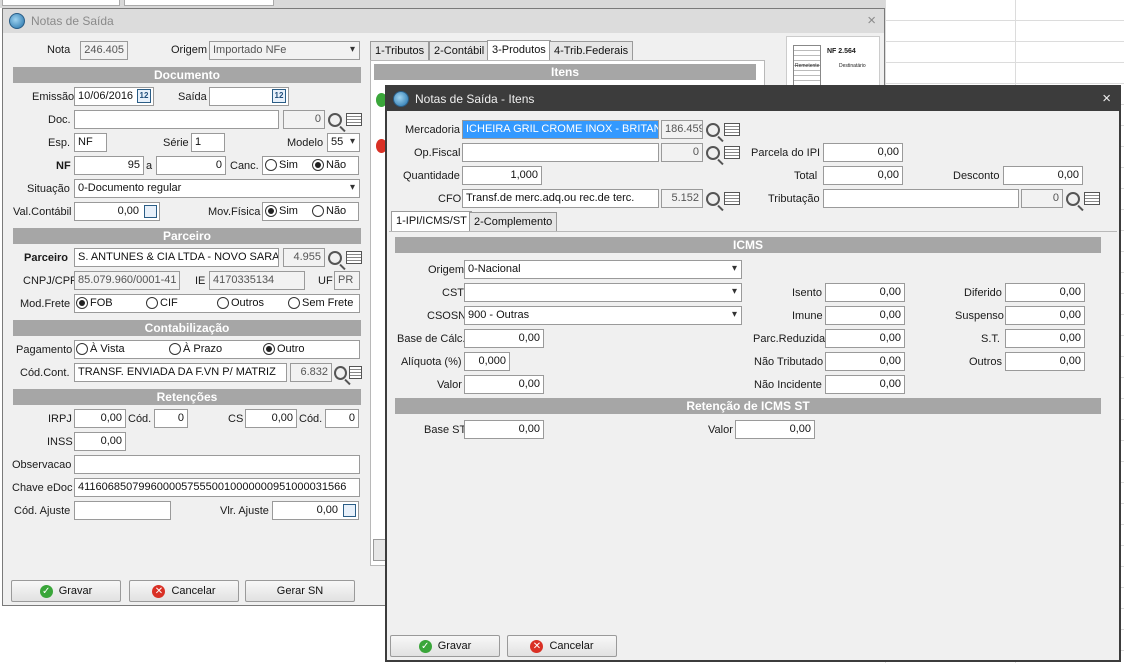  What do you see at coordinates (94, 303) in the screenshot?
I see `frete-fob-radio: FOB` at bounding box center [94, 303].